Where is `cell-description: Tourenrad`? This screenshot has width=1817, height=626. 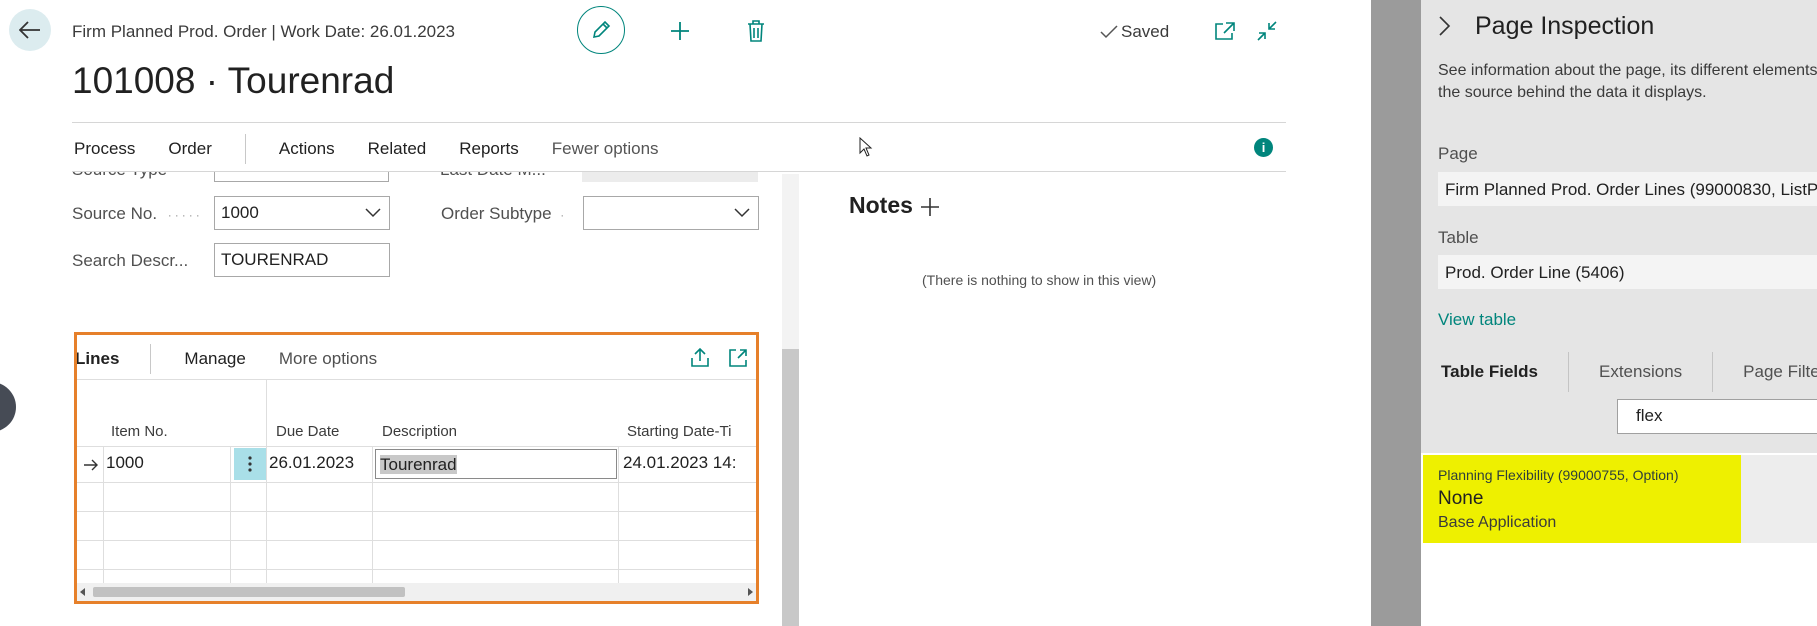
cell-description: Tourenrad is located at coordinates (418, 464).